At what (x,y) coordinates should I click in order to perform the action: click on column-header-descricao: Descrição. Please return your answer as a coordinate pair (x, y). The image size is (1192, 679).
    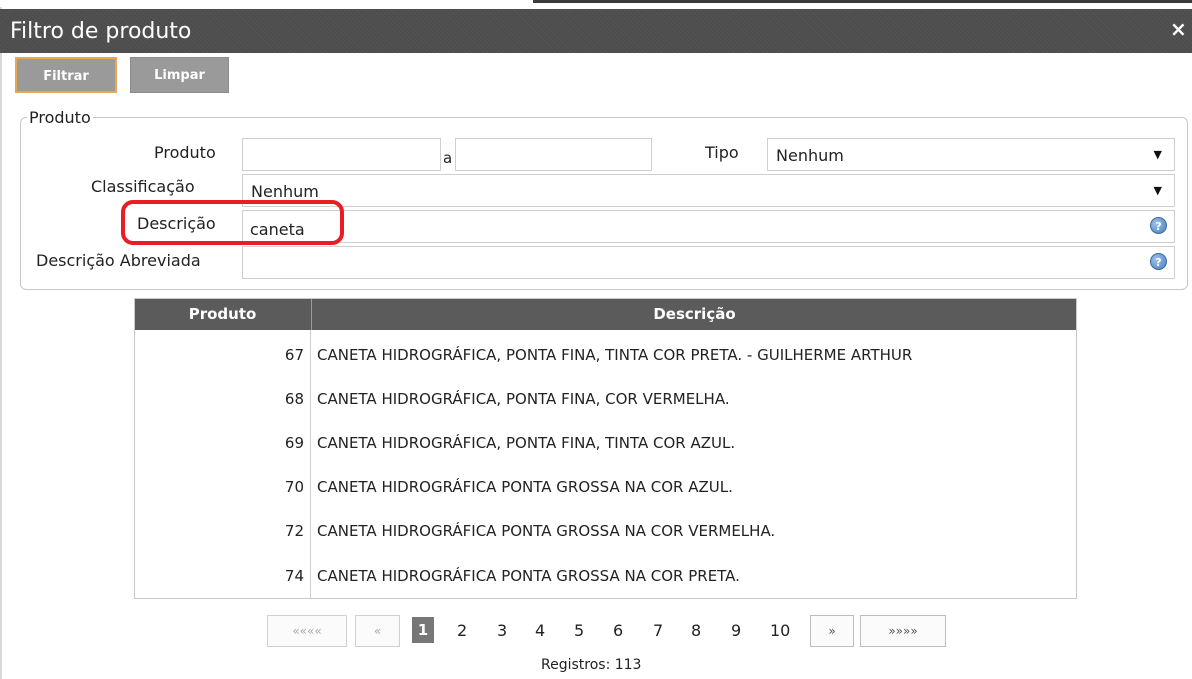
    Looking at the image, I should click on (694, 314).